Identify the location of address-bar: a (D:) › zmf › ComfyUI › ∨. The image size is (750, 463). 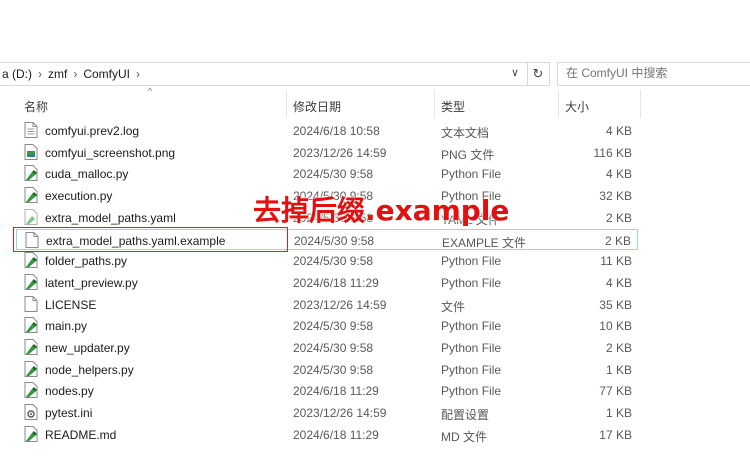
(264, 74).